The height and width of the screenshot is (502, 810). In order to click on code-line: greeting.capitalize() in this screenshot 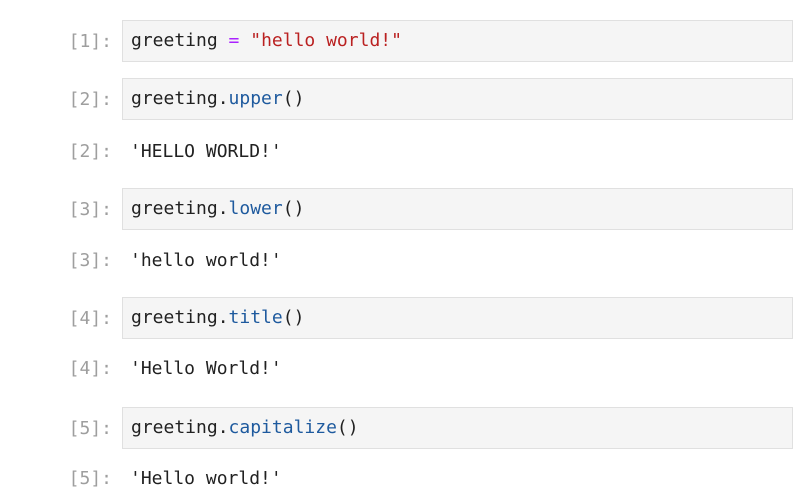, I will do `click(245, 428)`.